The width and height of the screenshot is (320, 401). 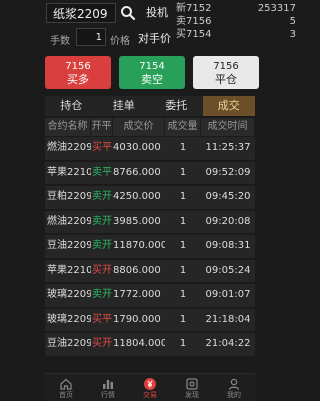 I want to click on search-button, so click(x=128, y=13).